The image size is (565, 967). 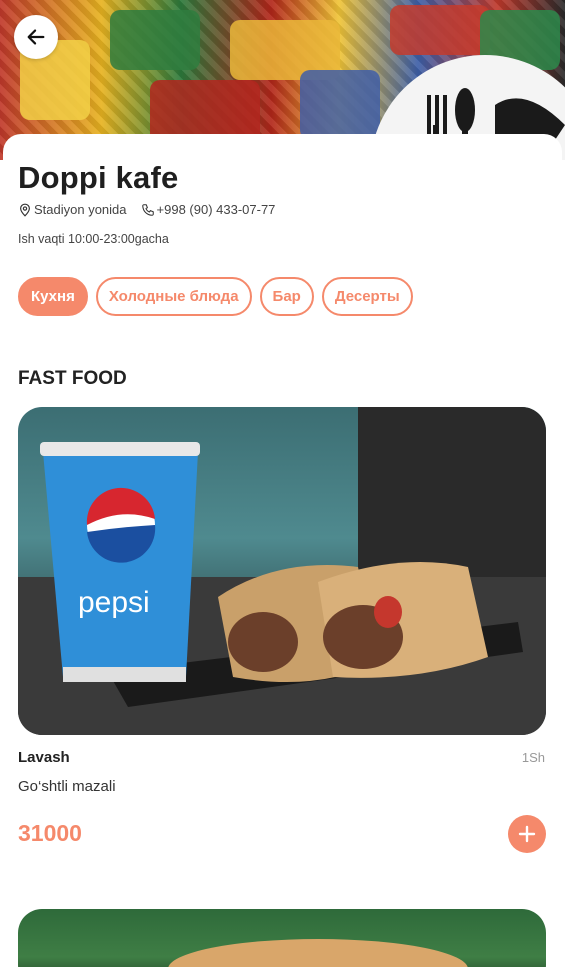 What do you see at coordinates (114, 602) in the screenshot?
I see `cup-brand-text: pepsi` at bounding box center [114, 602].